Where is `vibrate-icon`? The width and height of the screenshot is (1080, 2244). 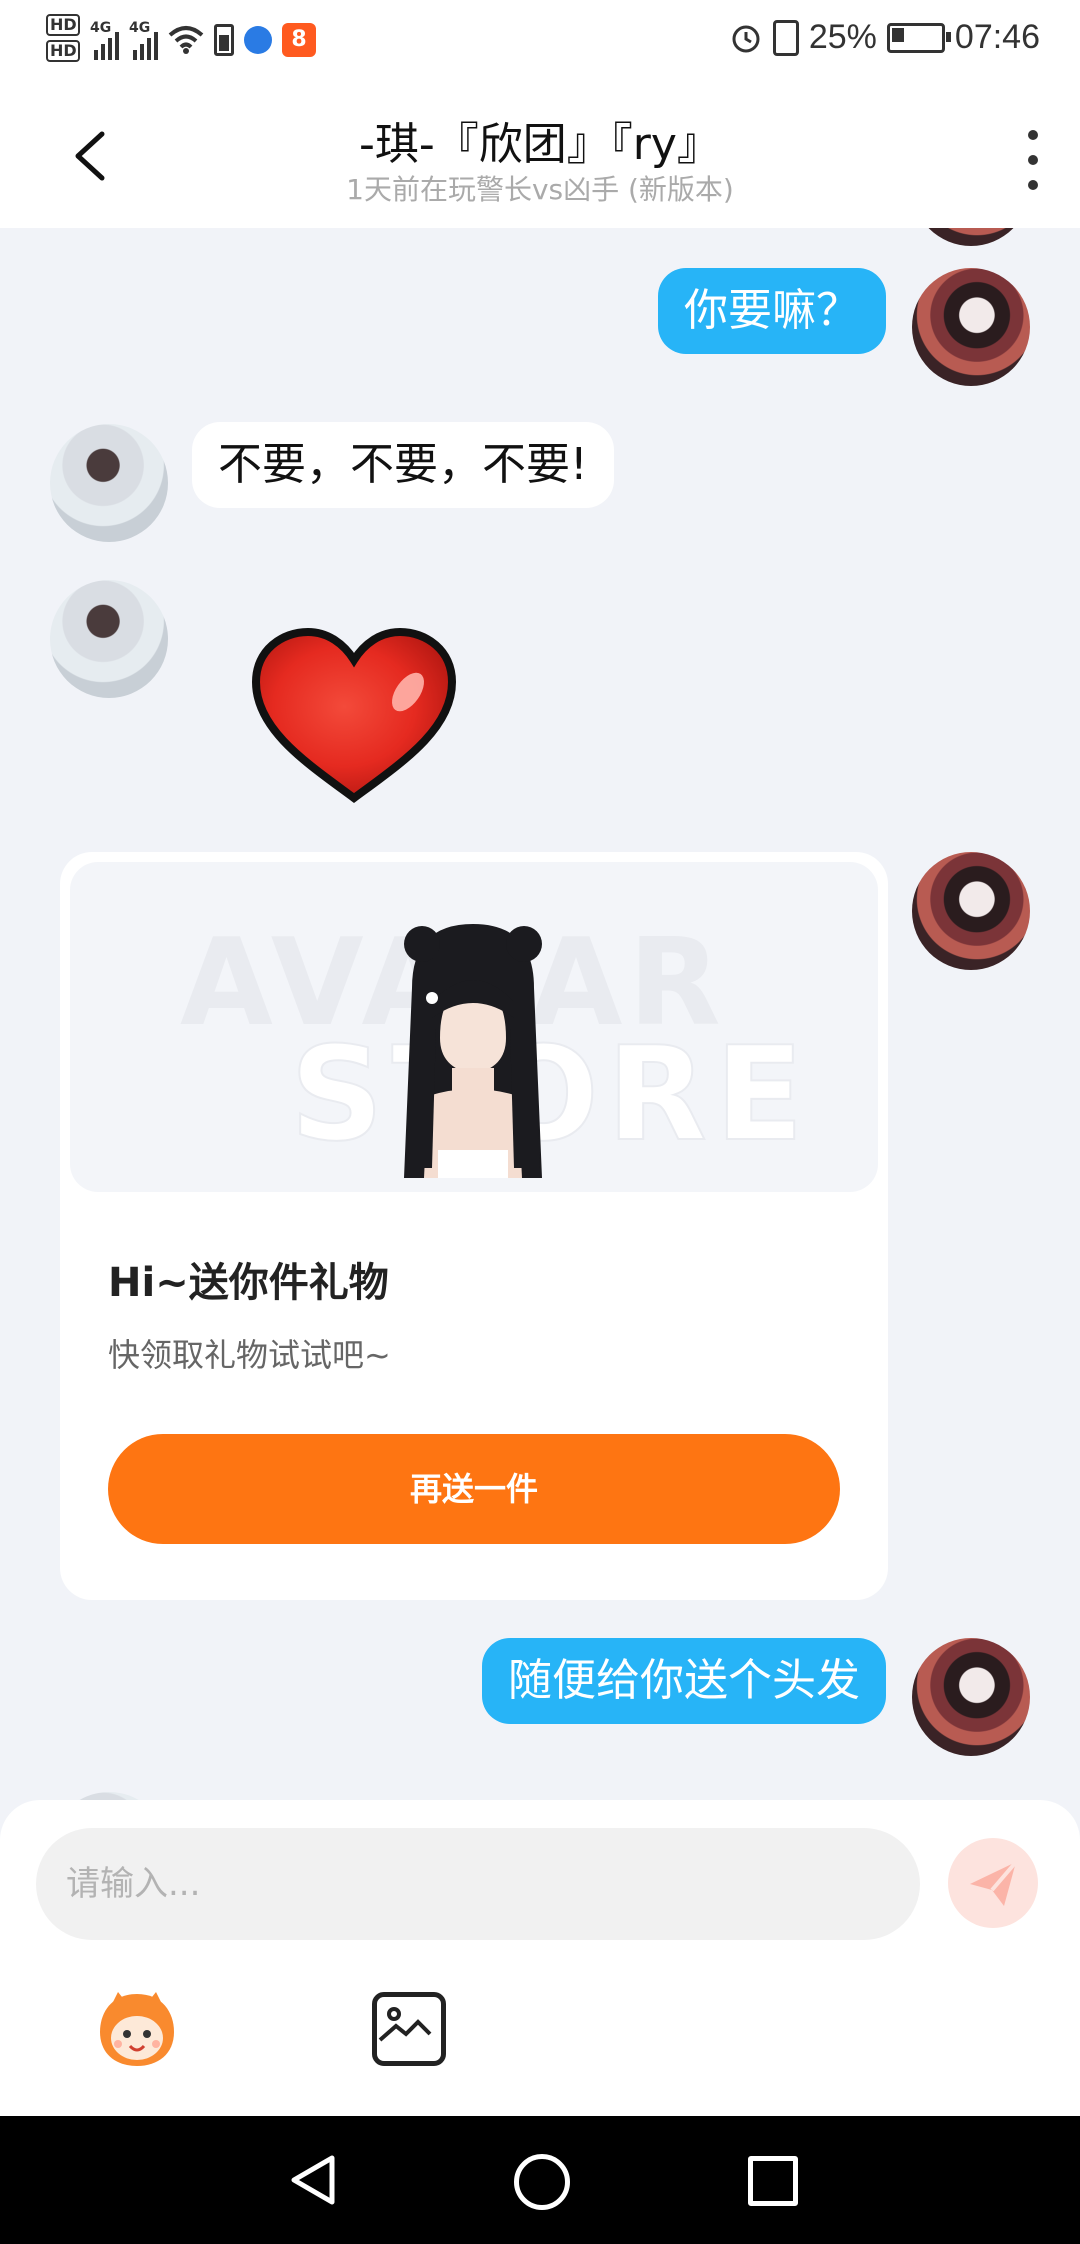
vibrate-icon is located at coordinates (785, 37).